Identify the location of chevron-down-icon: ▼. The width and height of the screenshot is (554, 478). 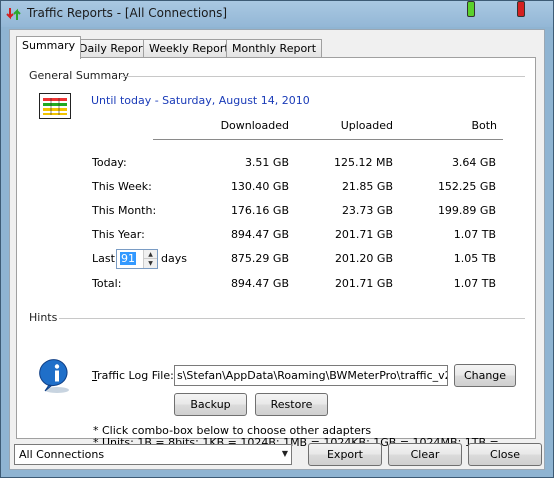
(285, 453).